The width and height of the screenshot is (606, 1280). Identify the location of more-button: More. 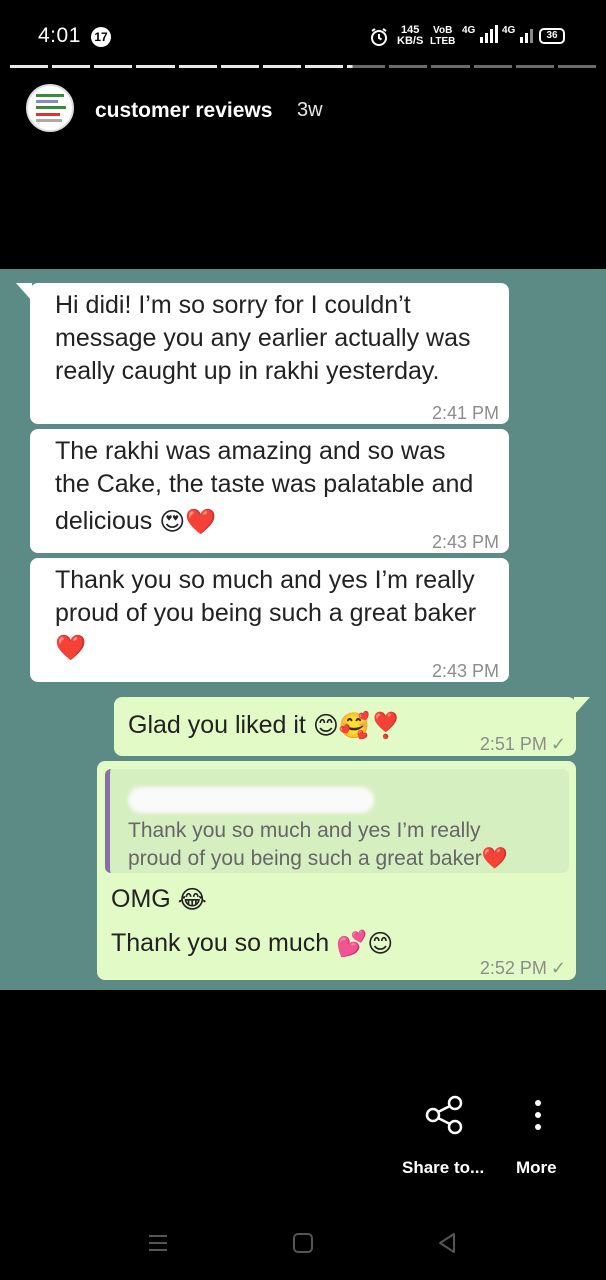
(536, 1168).